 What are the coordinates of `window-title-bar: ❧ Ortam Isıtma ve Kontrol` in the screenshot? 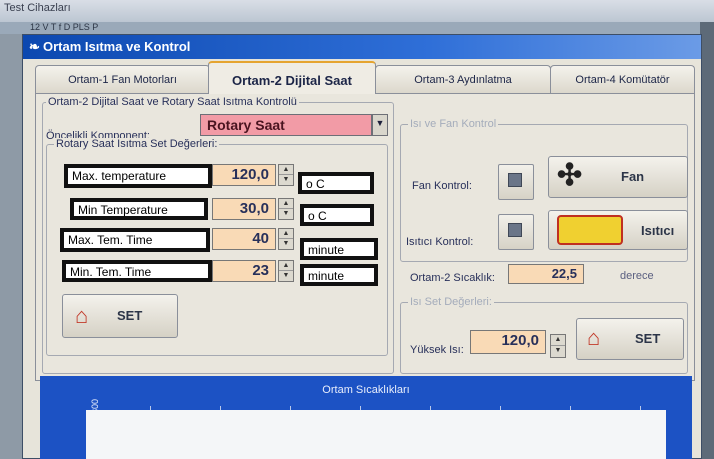 It's located at (362, 47).